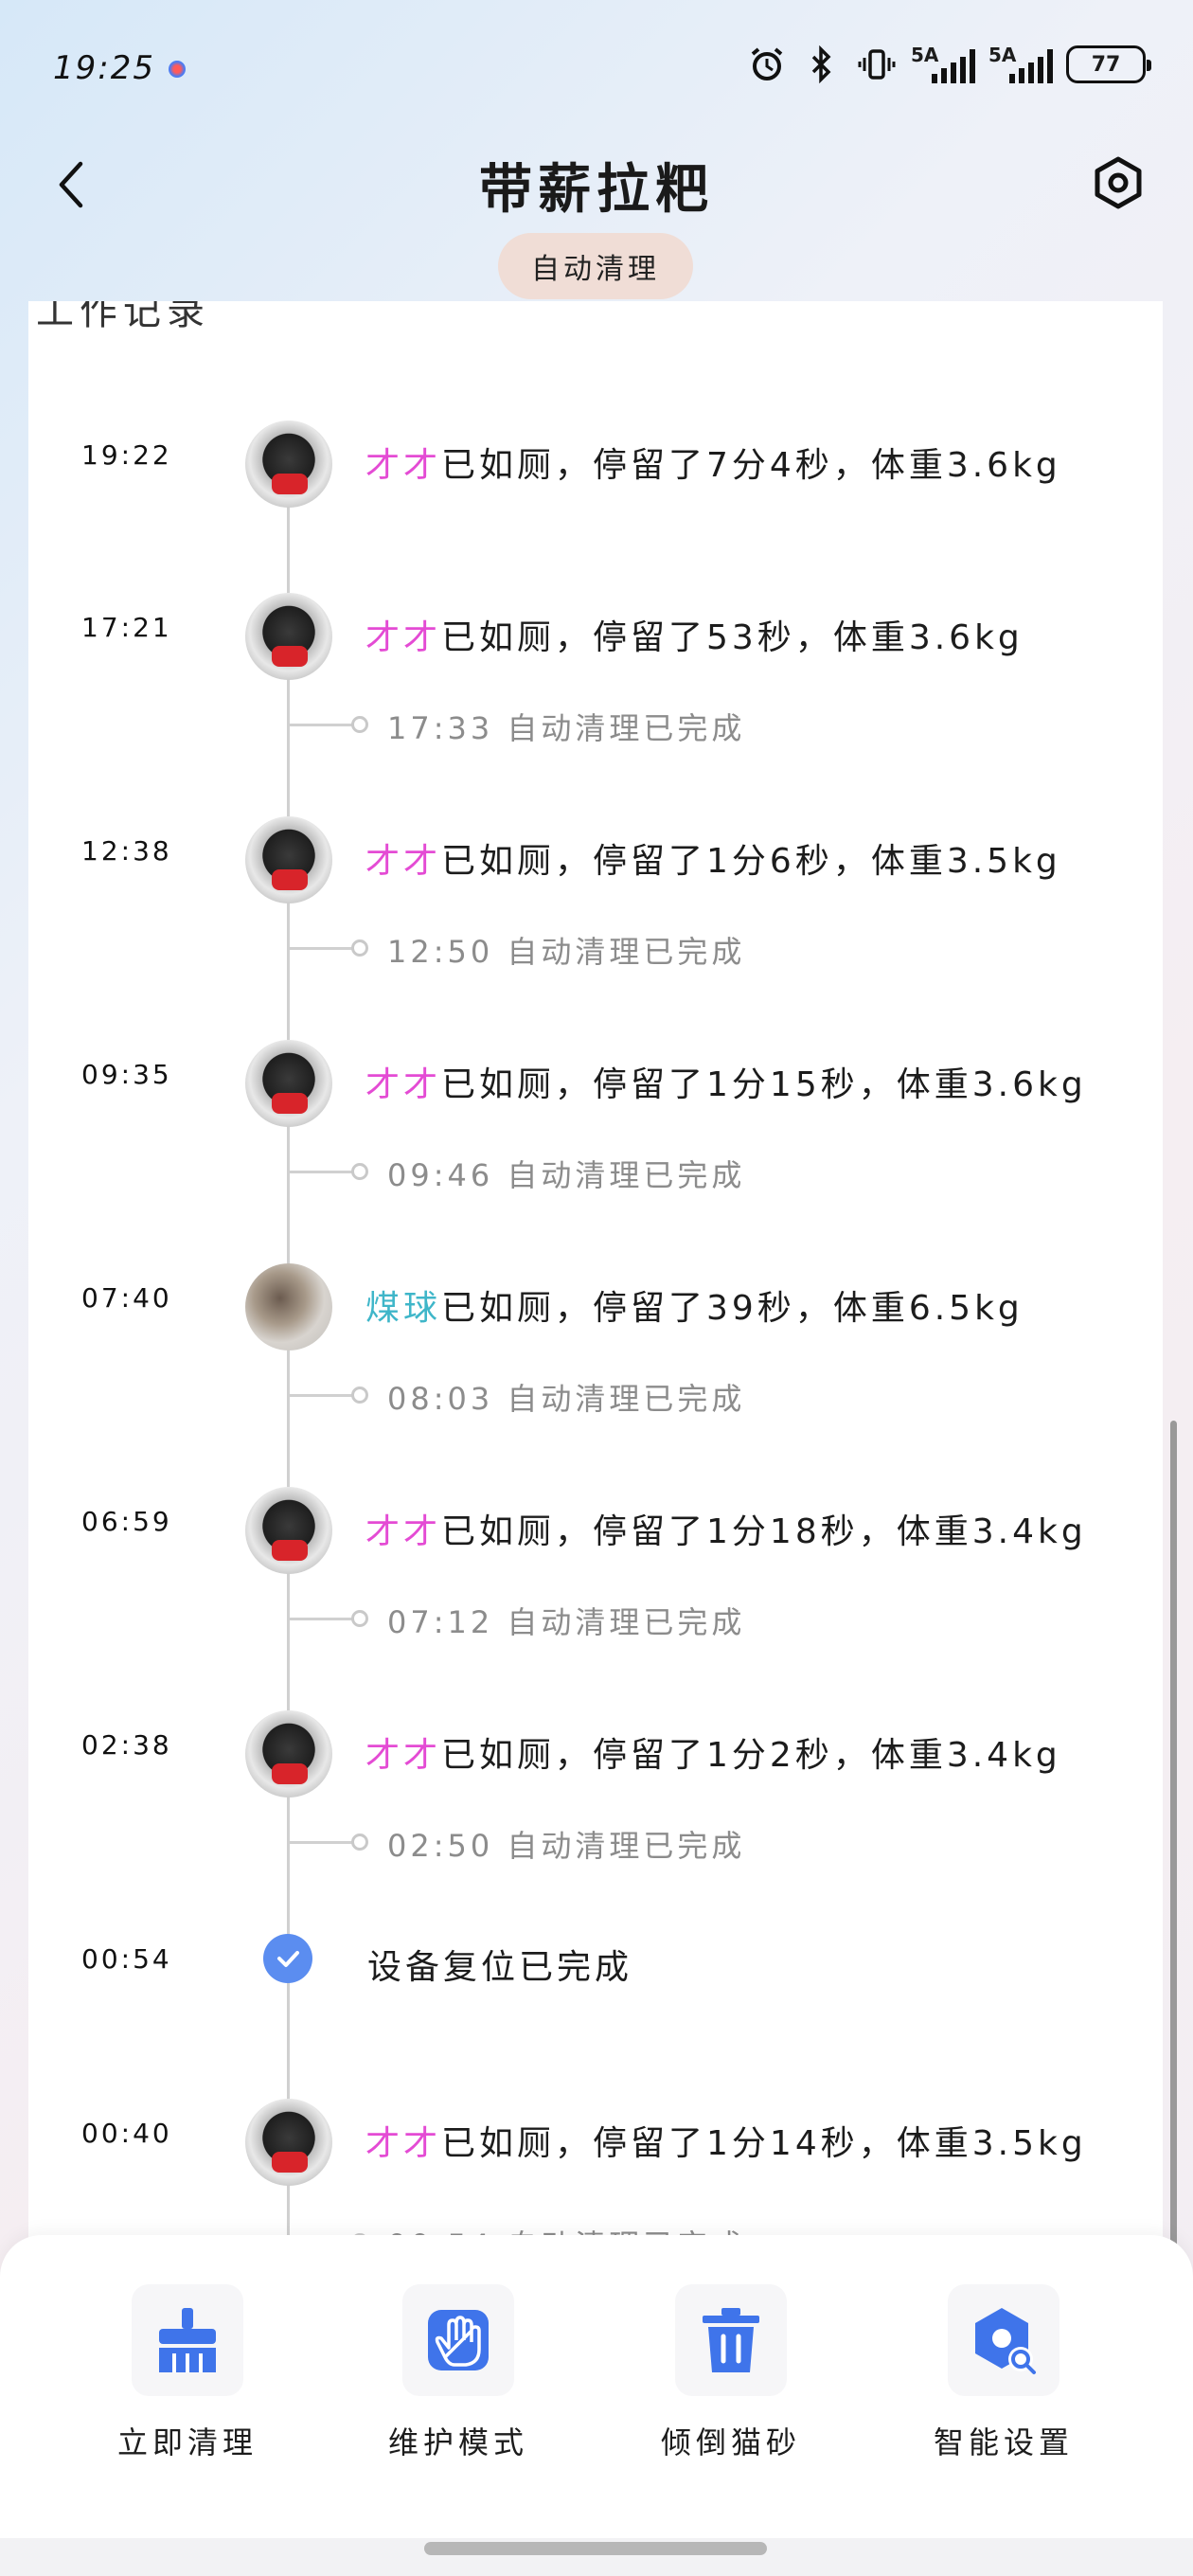 Image resolution: width=1193 pixels, height=2576 pixels. Describe the element at coordinates (596, 71) in the screenshot. I see `status-bar: 19:25 5A 5A 77` at that location.